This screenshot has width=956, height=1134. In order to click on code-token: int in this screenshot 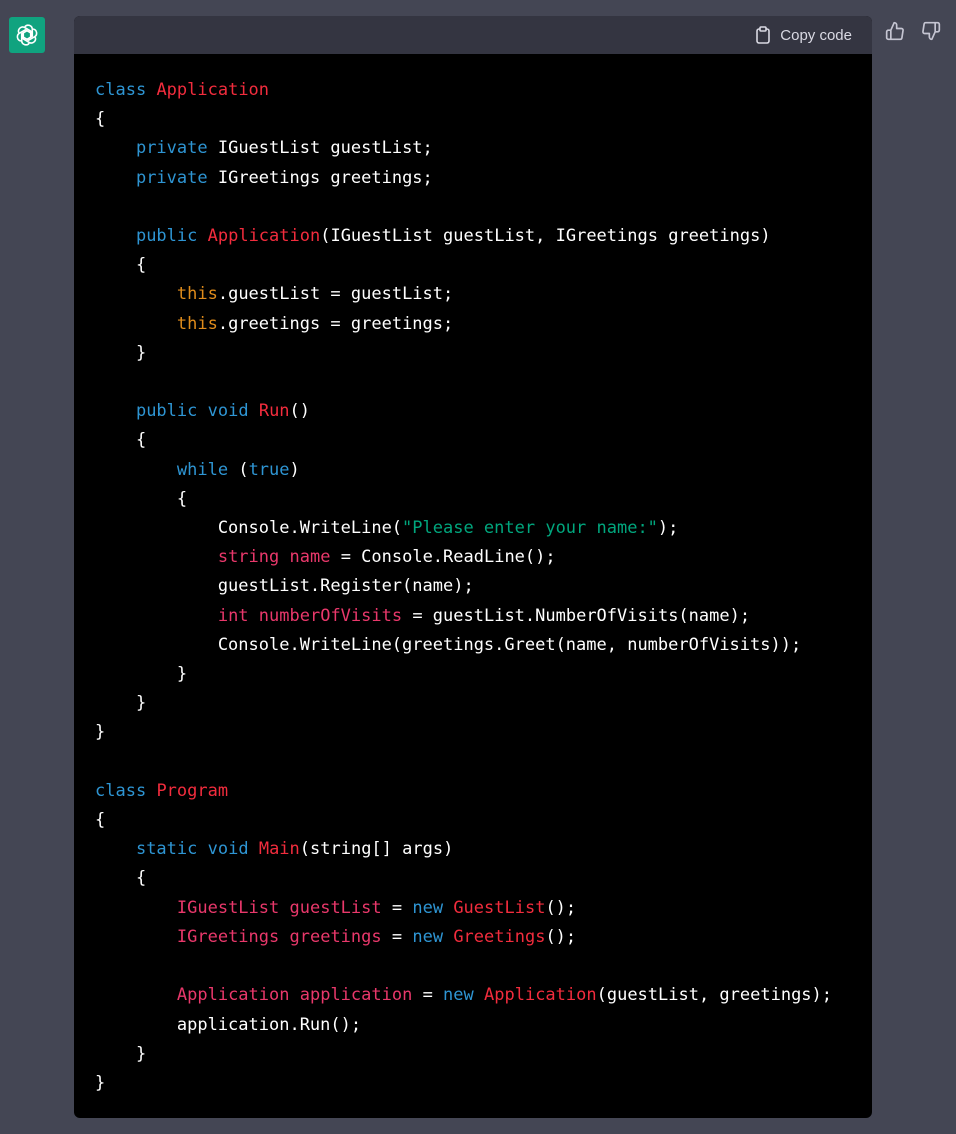, I will do `click(233, 615)`.